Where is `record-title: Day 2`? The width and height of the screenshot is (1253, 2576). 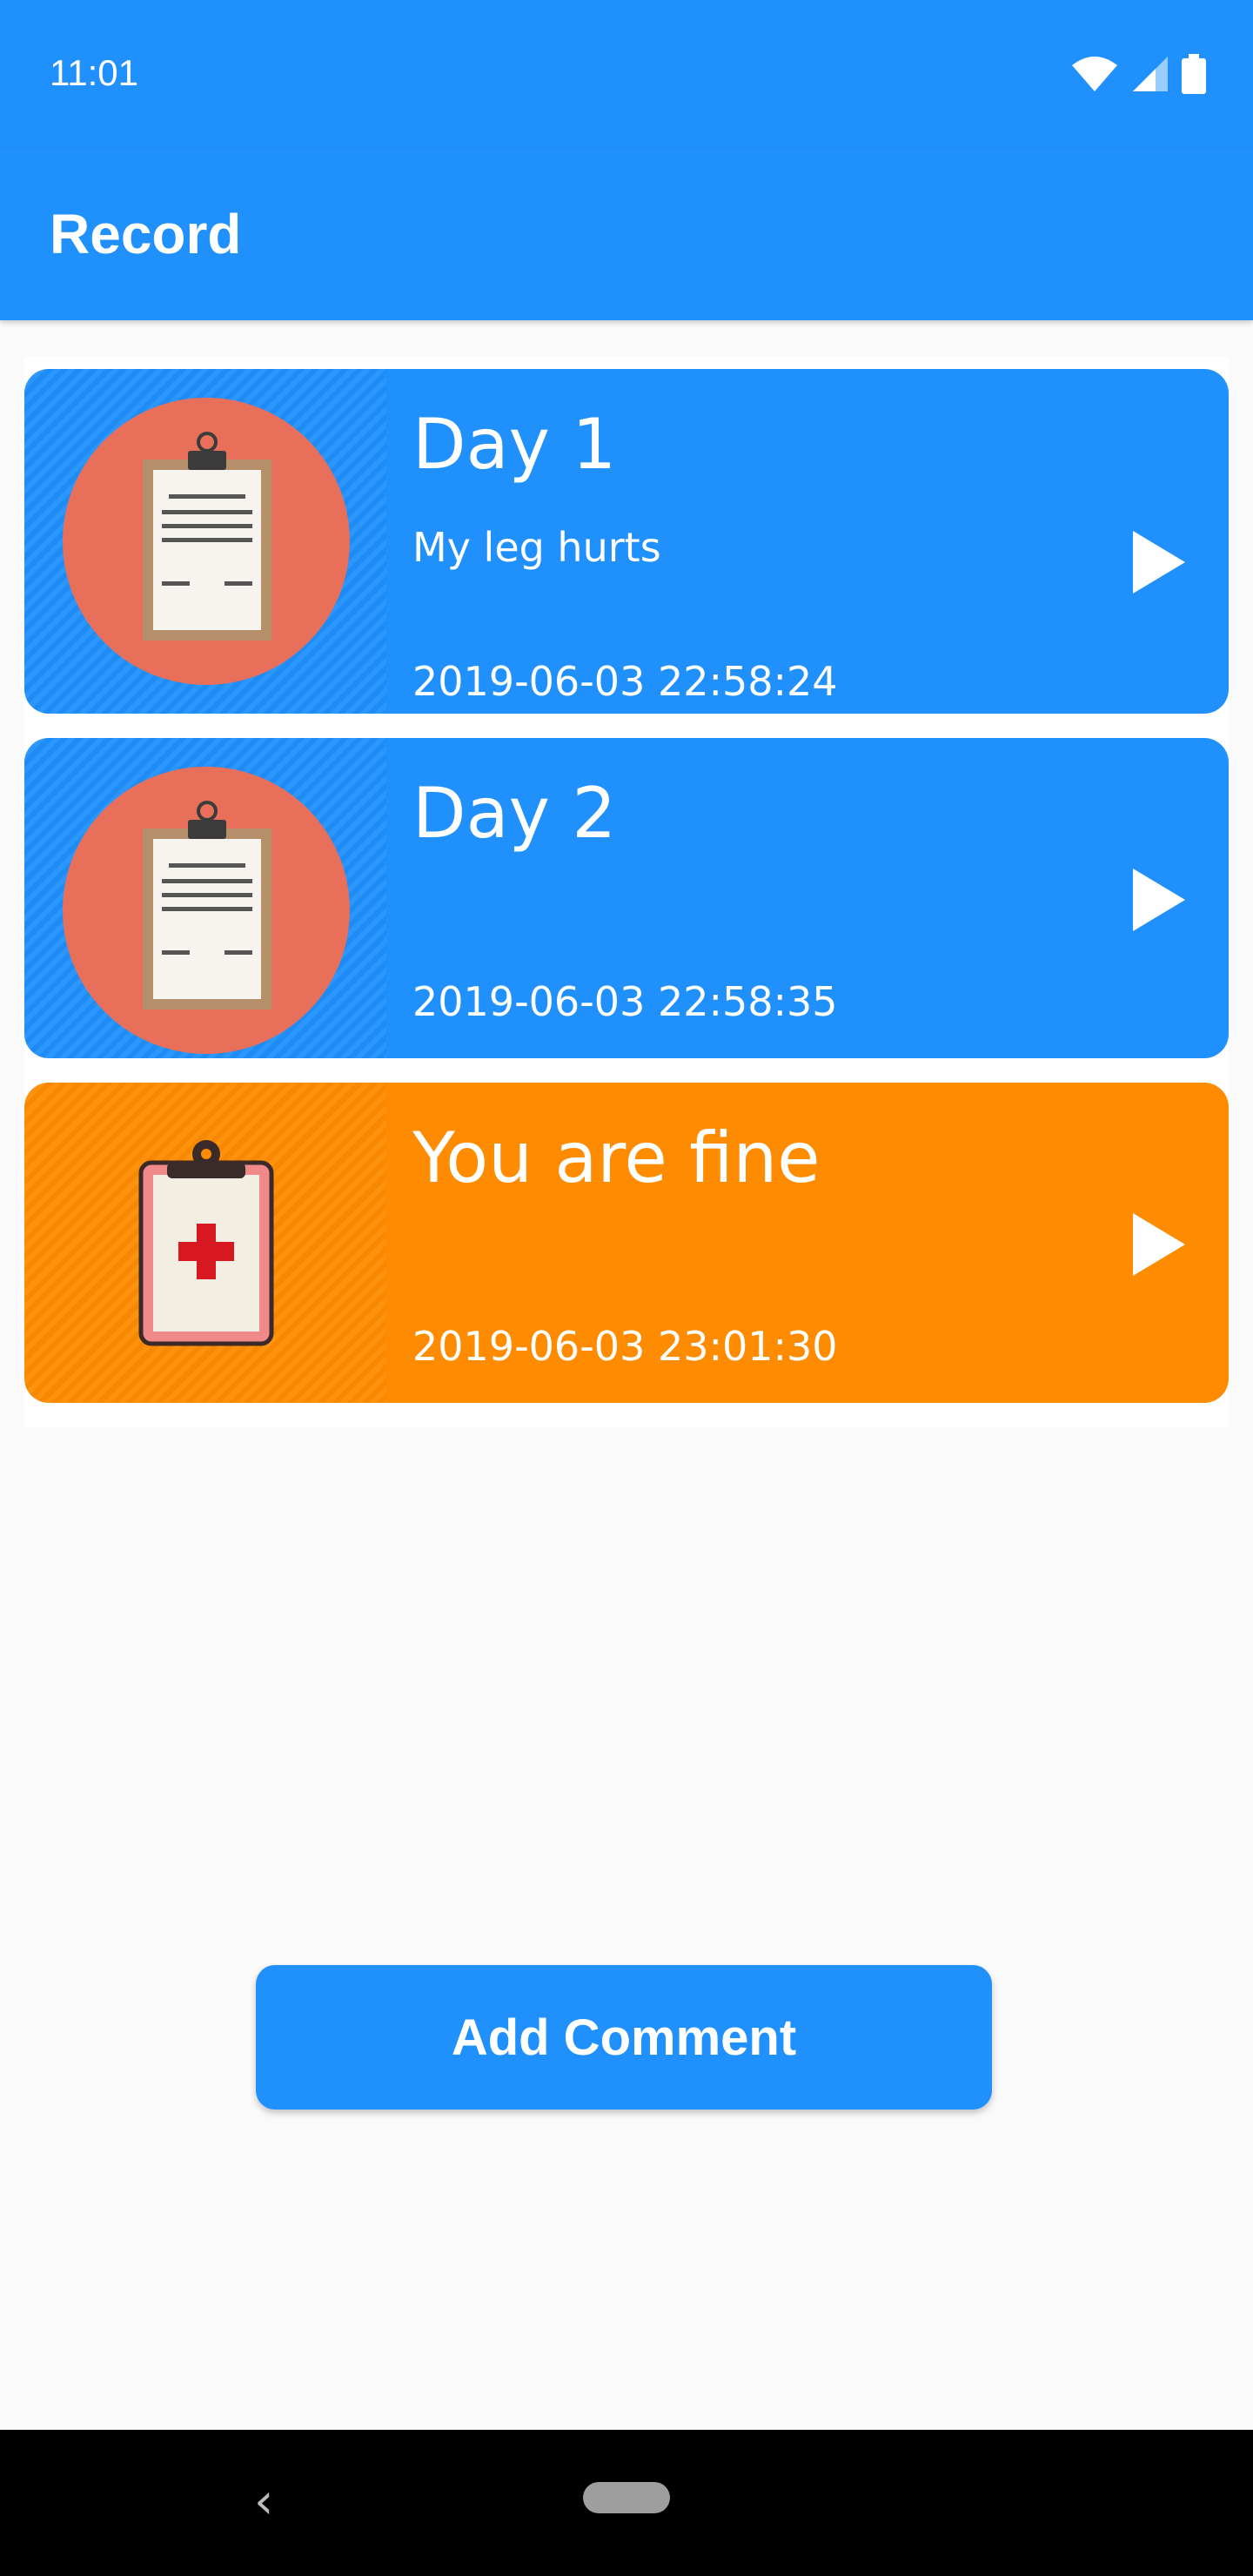
record-title: Day 2 is located at coordinates (514, 813).